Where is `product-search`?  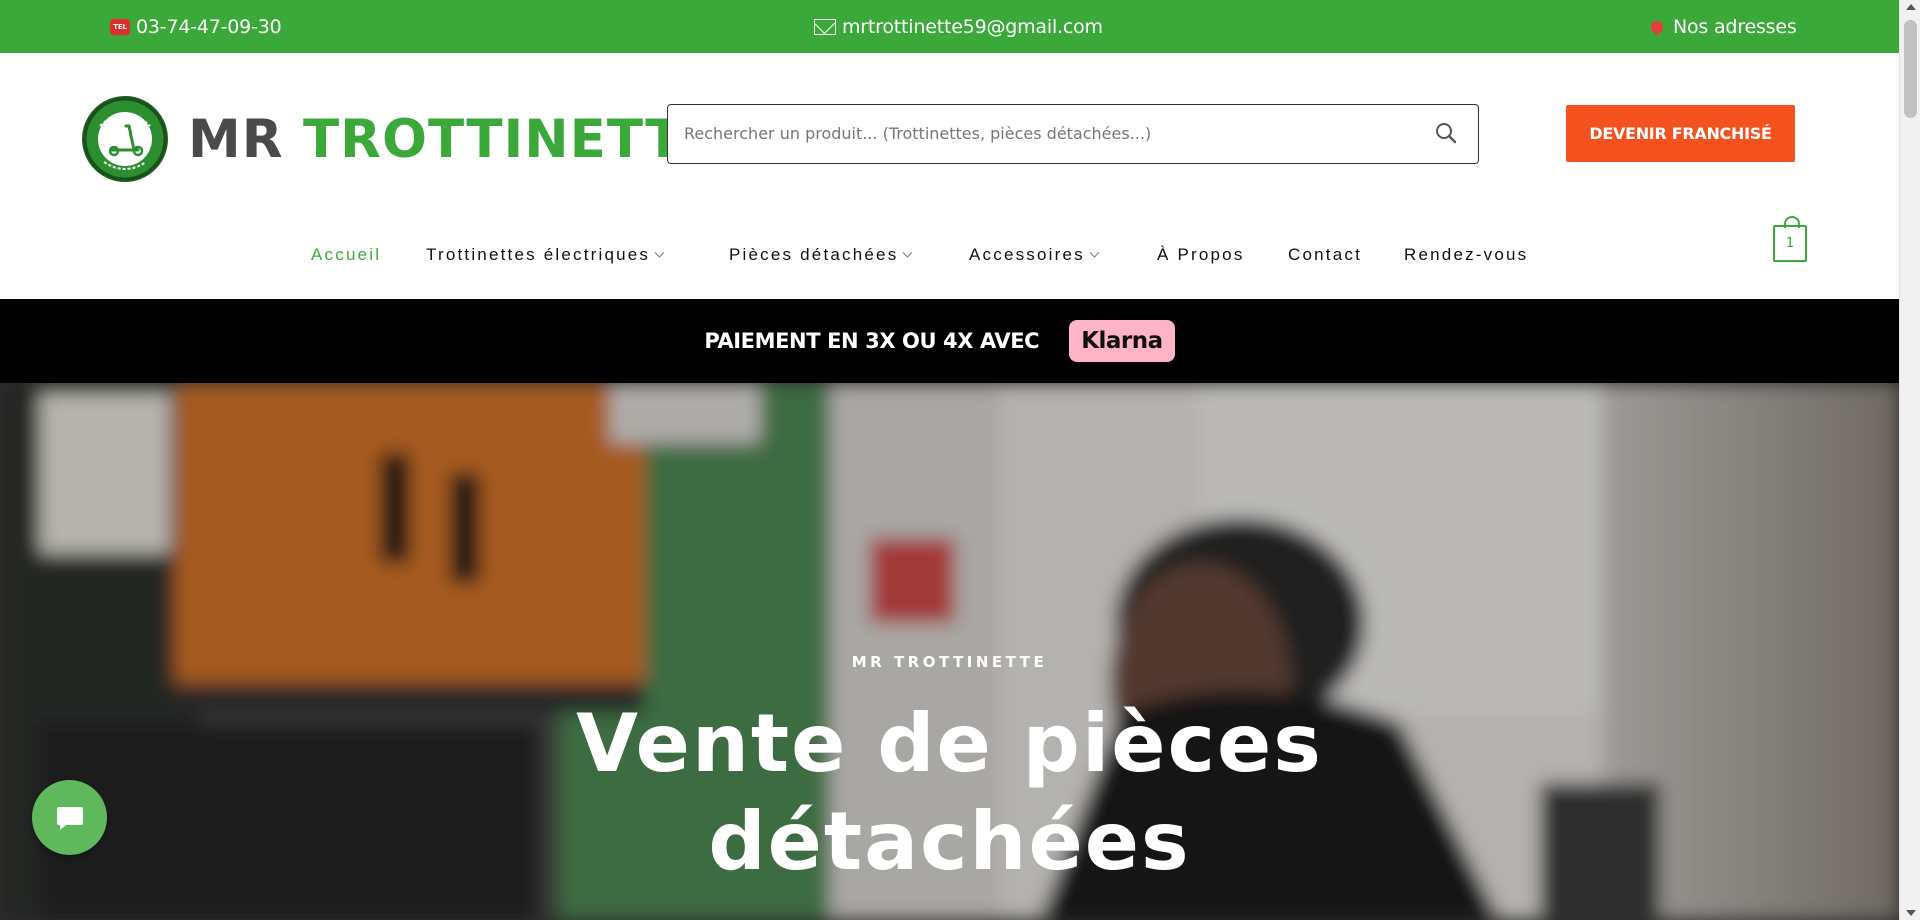 product-search is located at coordinates (1073, 134).